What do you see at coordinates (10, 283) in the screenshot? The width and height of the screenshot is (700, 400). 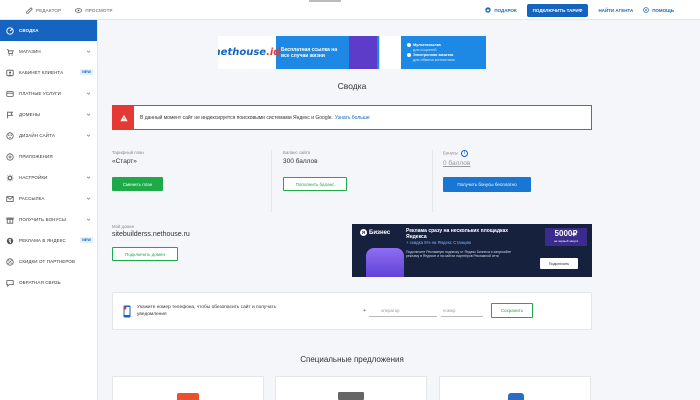 I see `feedback-icon` at bounding box center [10, 283].